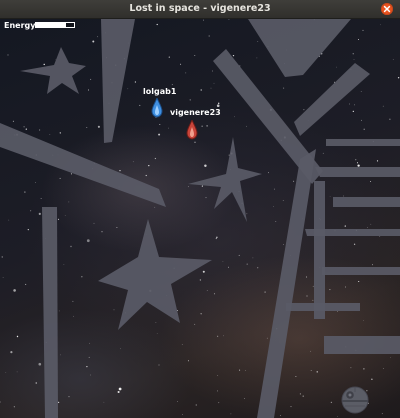 The width and height of the screenshot is (400, 418). What do you see at coordinates (50, 312) in the screenshot?
I see `pillar-wall-left` at bounding box center [50, 312].